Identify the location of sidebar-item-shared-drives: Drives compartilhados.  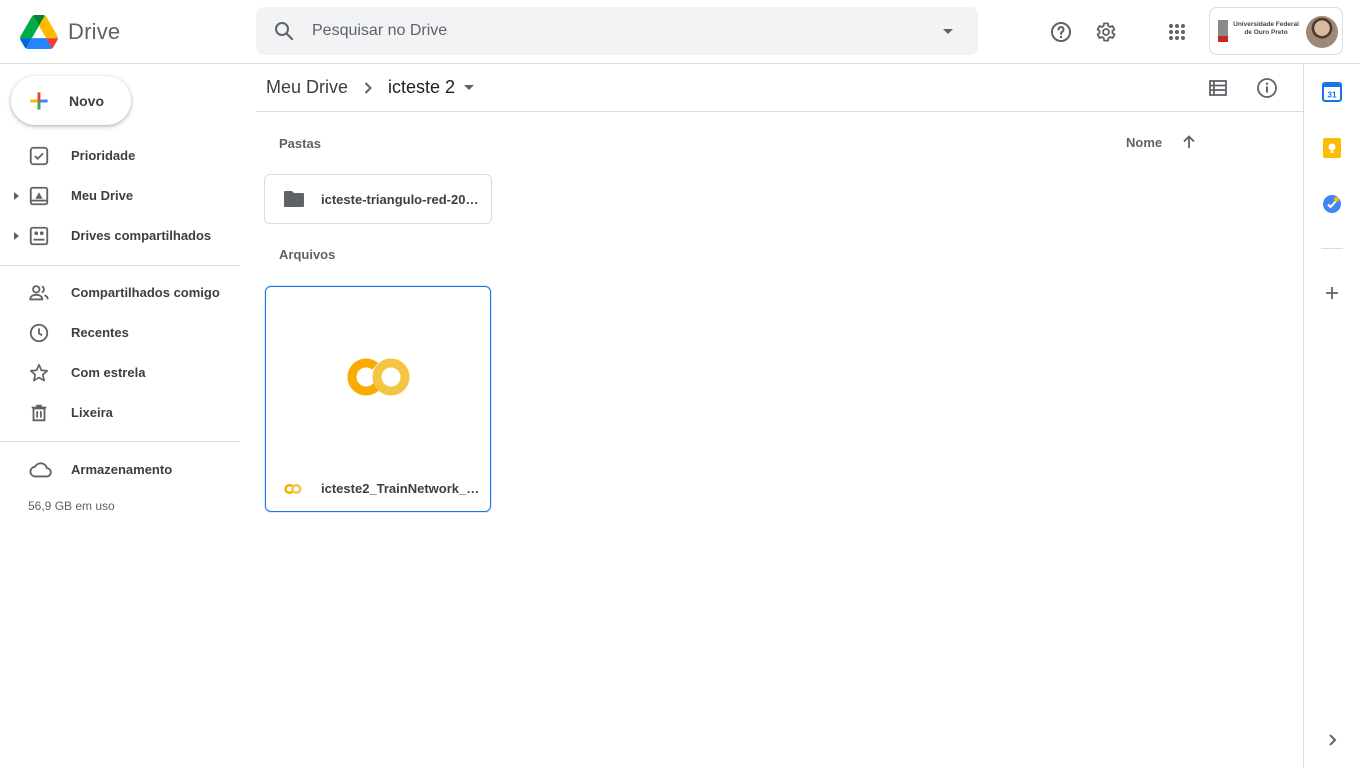
(120, 236).